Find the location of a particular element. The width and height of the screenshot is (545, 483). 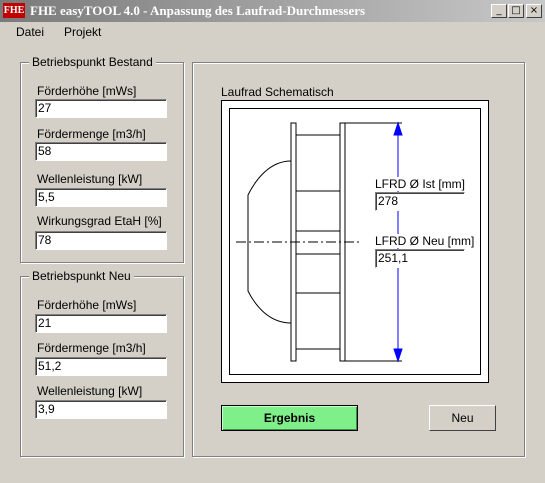

neu-foerderhoehe-label: Förderhöhe [mWs] is located at coordinates (87, 305).